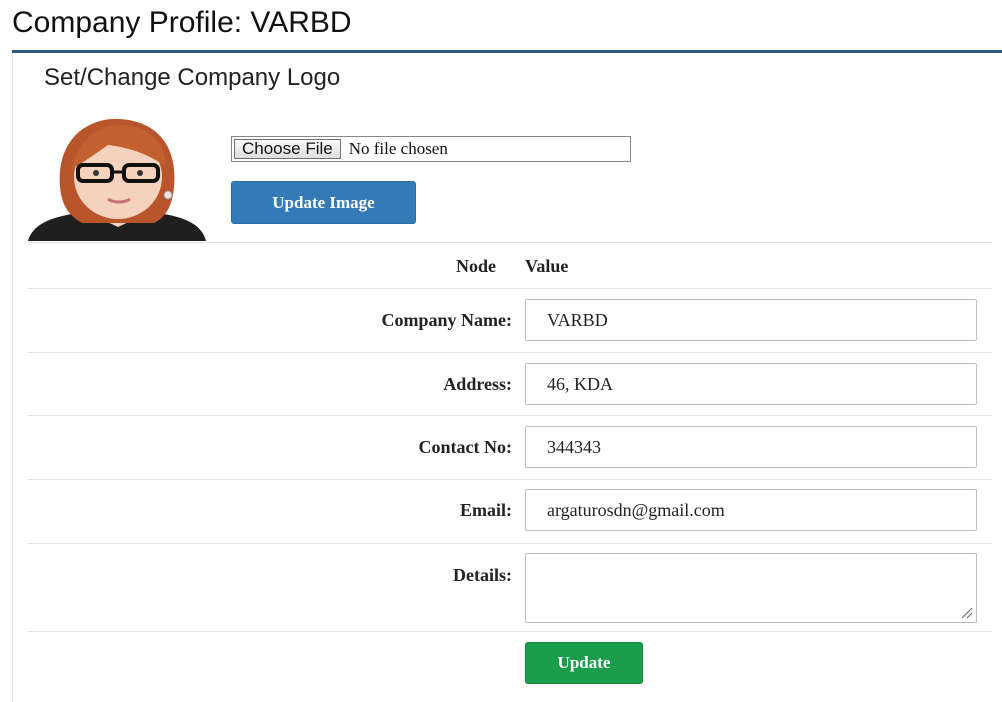 This screenshot has width=1002, height=702. What do you see at coordinates (398, 148) in the screenshot?
I see `file-status-text: No file chosen` at bounding box center [398, 148].